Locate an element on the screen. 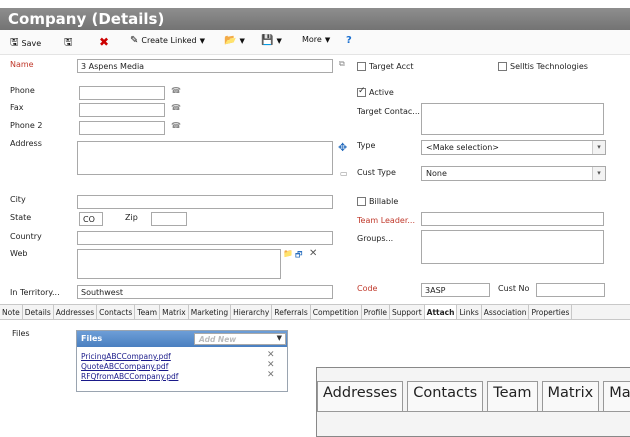 Image resolution: width=630 pixels, height=437 pixels. delete-icon: ✖ is located at coordinates (104, 42).